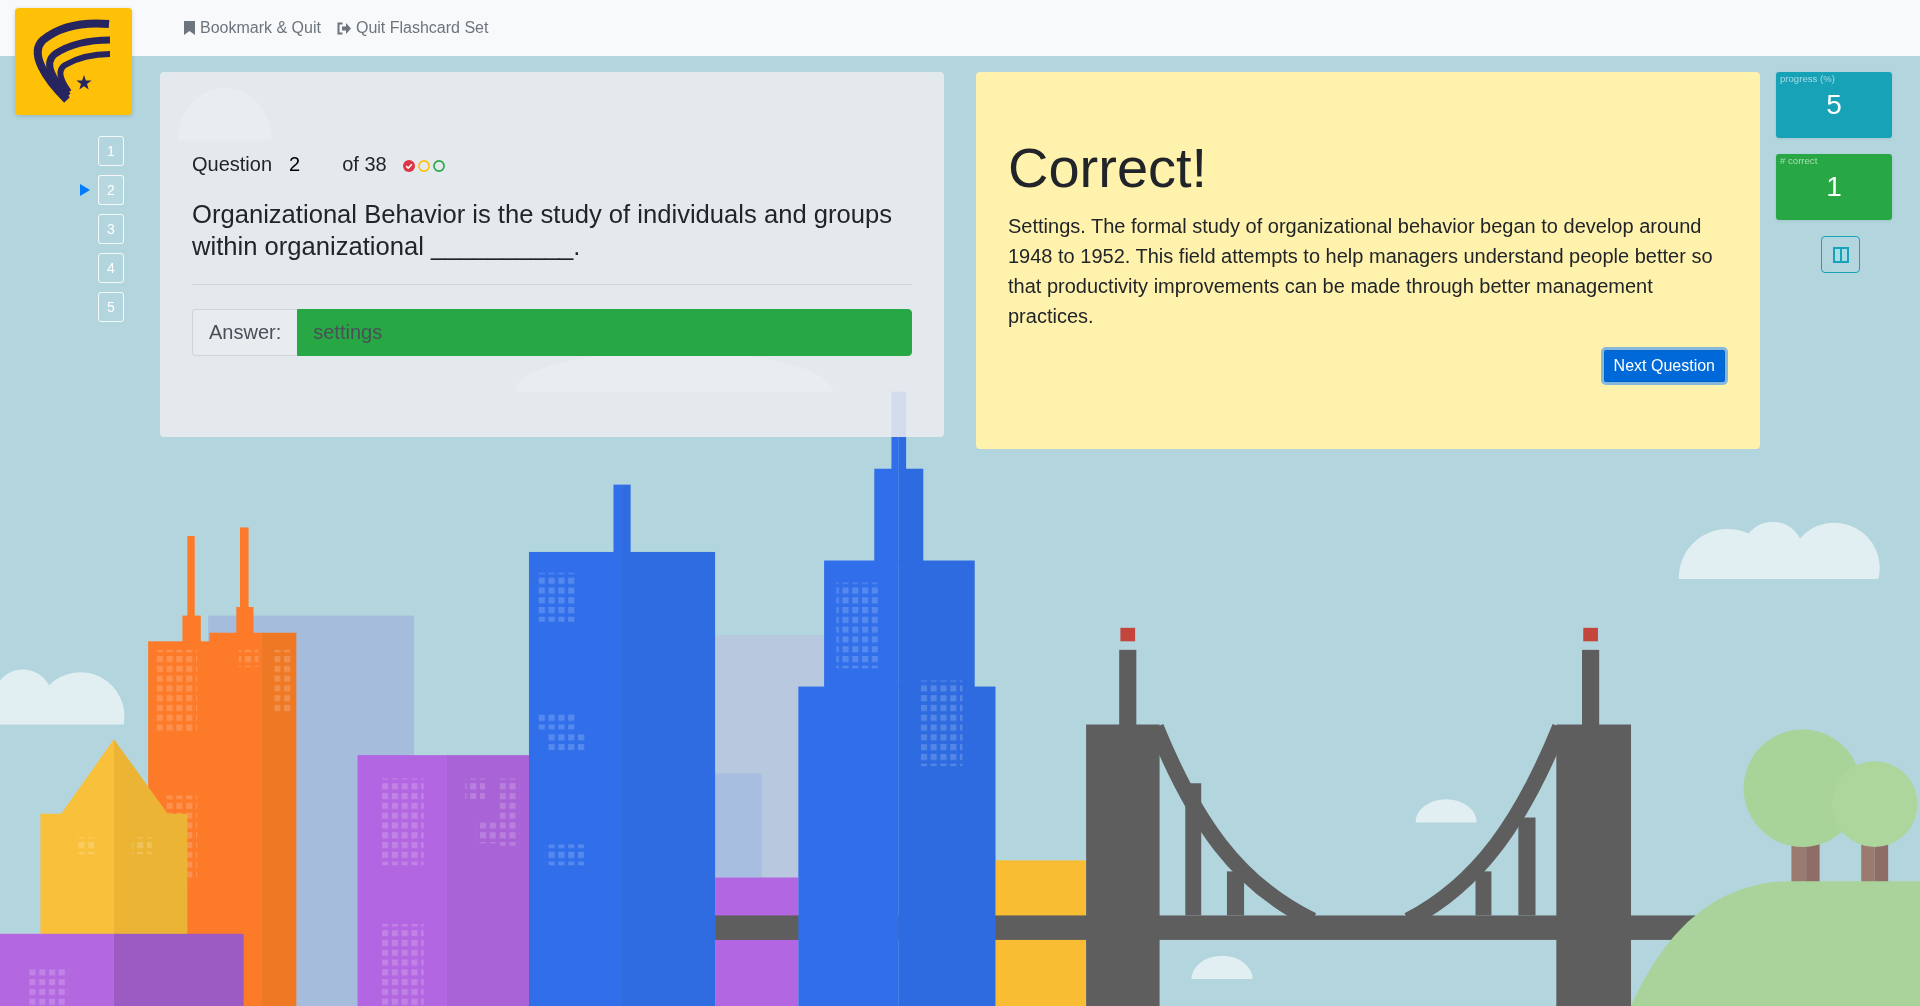  Describe the element at coordinates (364, 164) in the screenshot. I see `question-total: of 38` at that location.